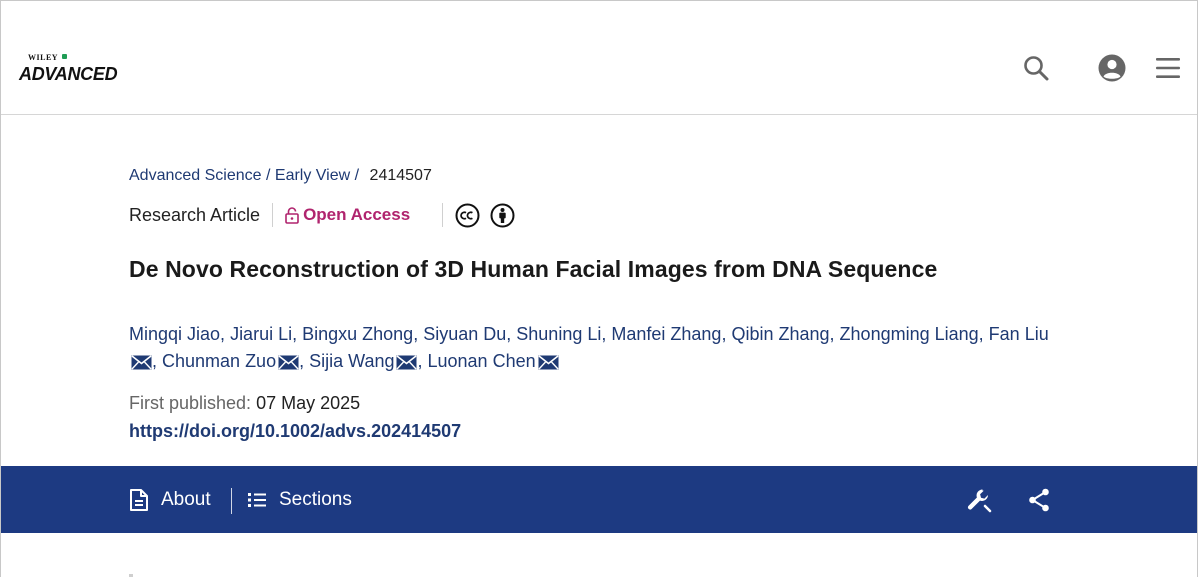 The image size is (1200, 577). Describe the element at coordinates (467, 215) in the screenshot. I see `cc-icon` at that location.